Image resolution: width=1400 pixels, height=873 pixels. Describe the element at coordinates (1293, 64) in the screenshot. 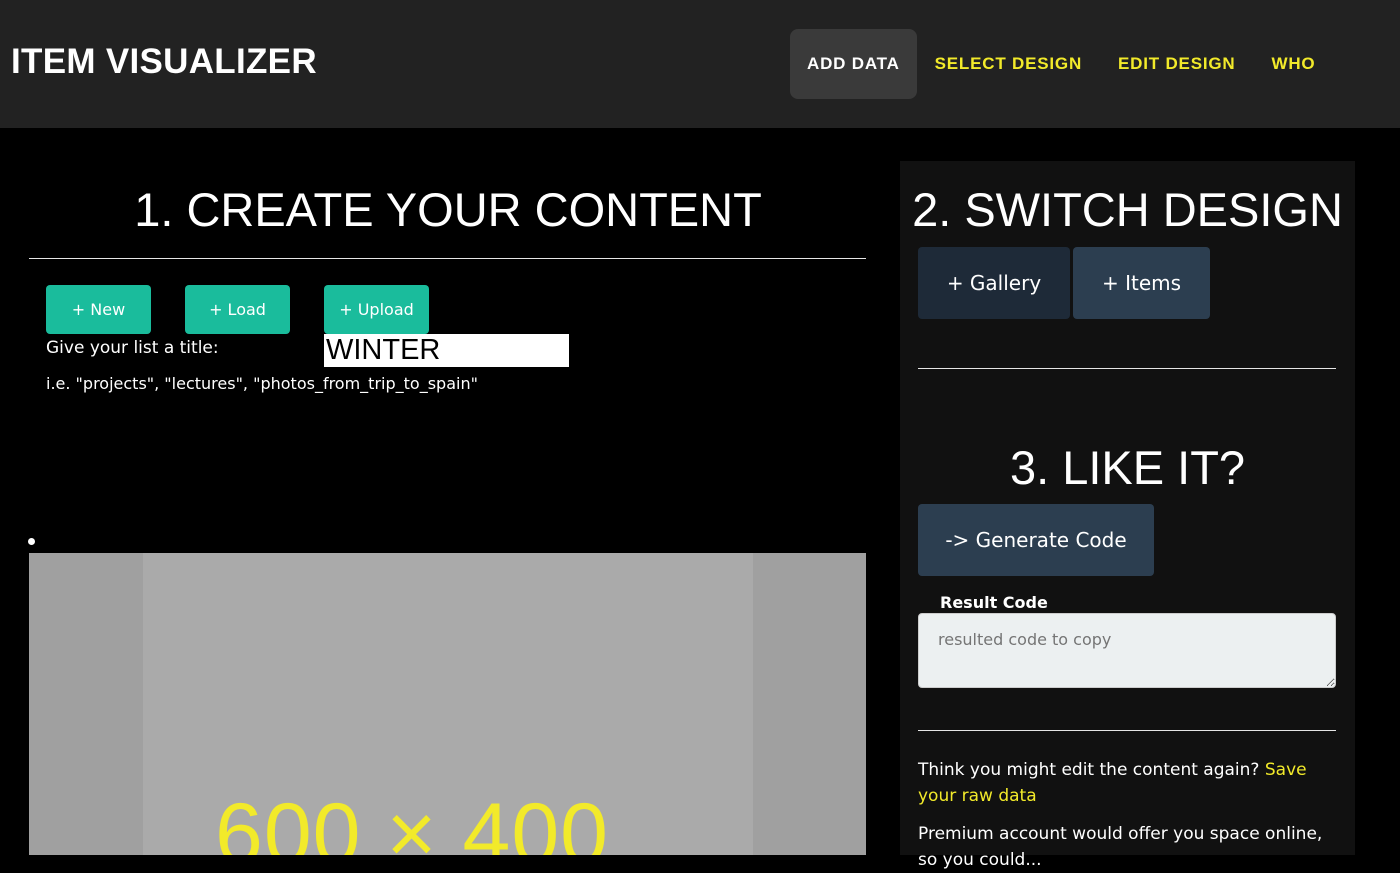

I see `nav-who: WHO` at that location.